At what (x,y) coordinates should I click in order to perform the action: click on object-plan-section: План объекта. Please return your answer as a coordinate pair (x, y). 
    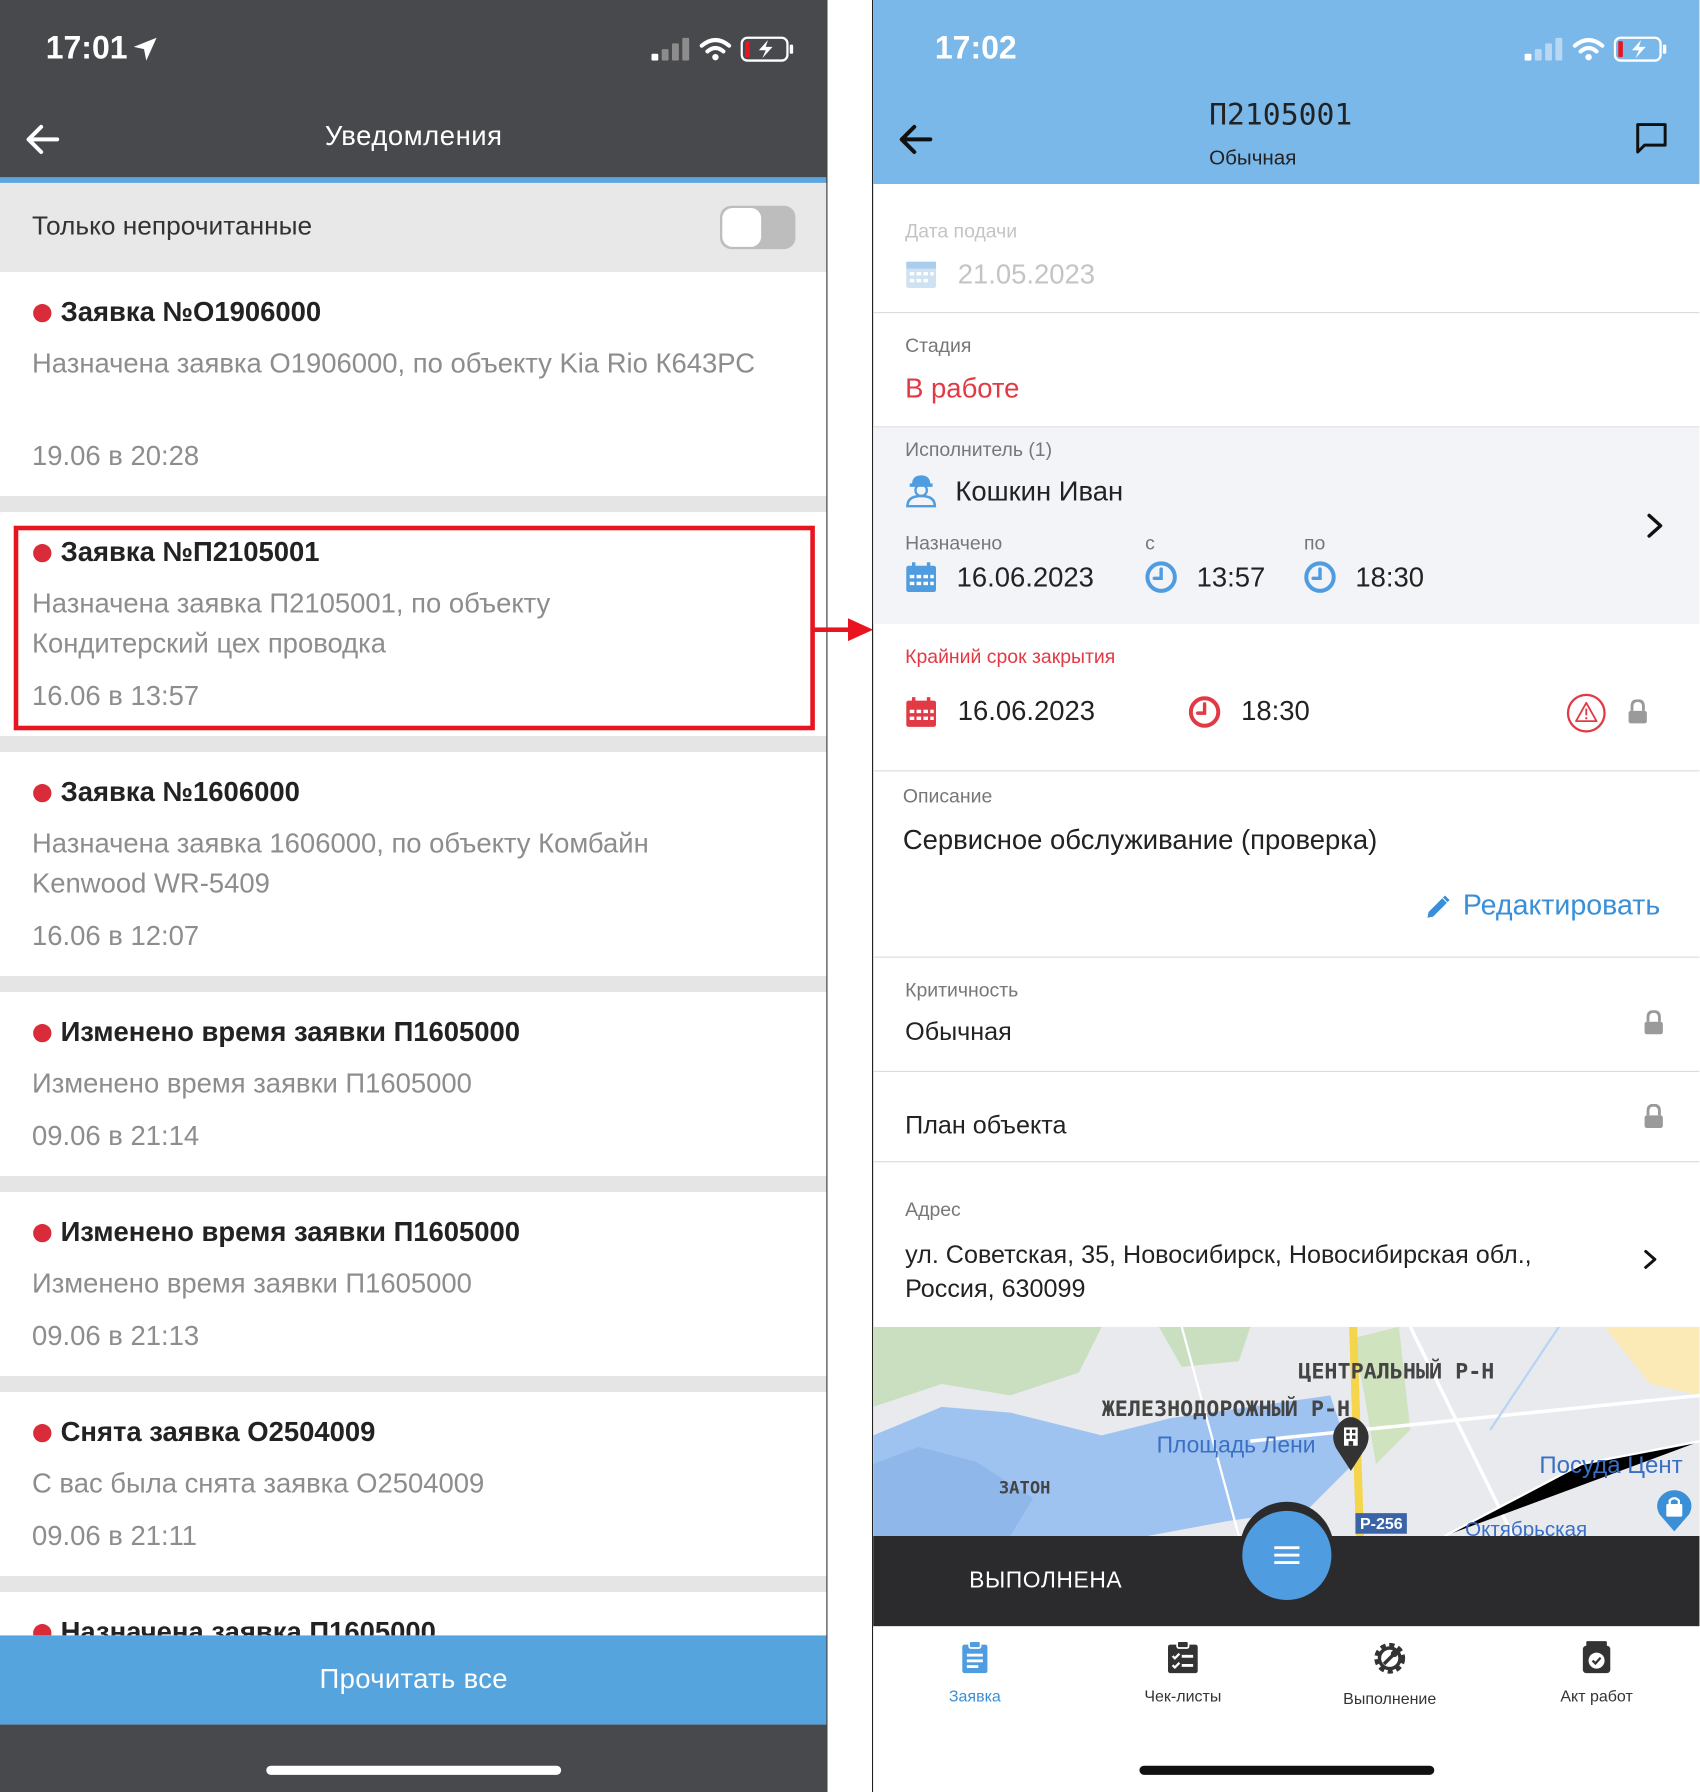
    Looking at the image, I should click on (1286, 1117).